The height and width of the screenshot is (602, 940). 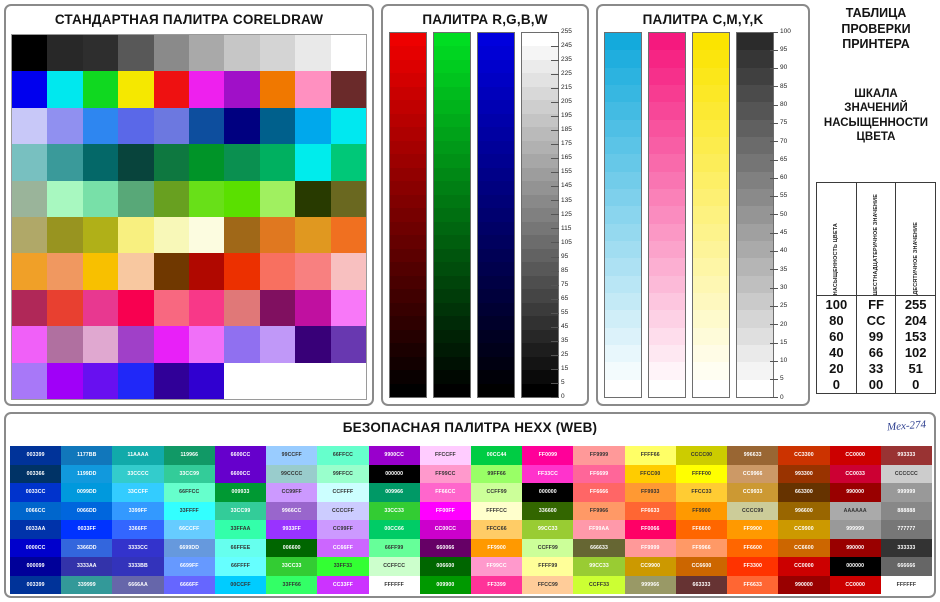 What do you see at coordinates (343, 455) in the screenshot?
I see `web-safe-swatch: 66FFCC` at bounding box center [343, 455].